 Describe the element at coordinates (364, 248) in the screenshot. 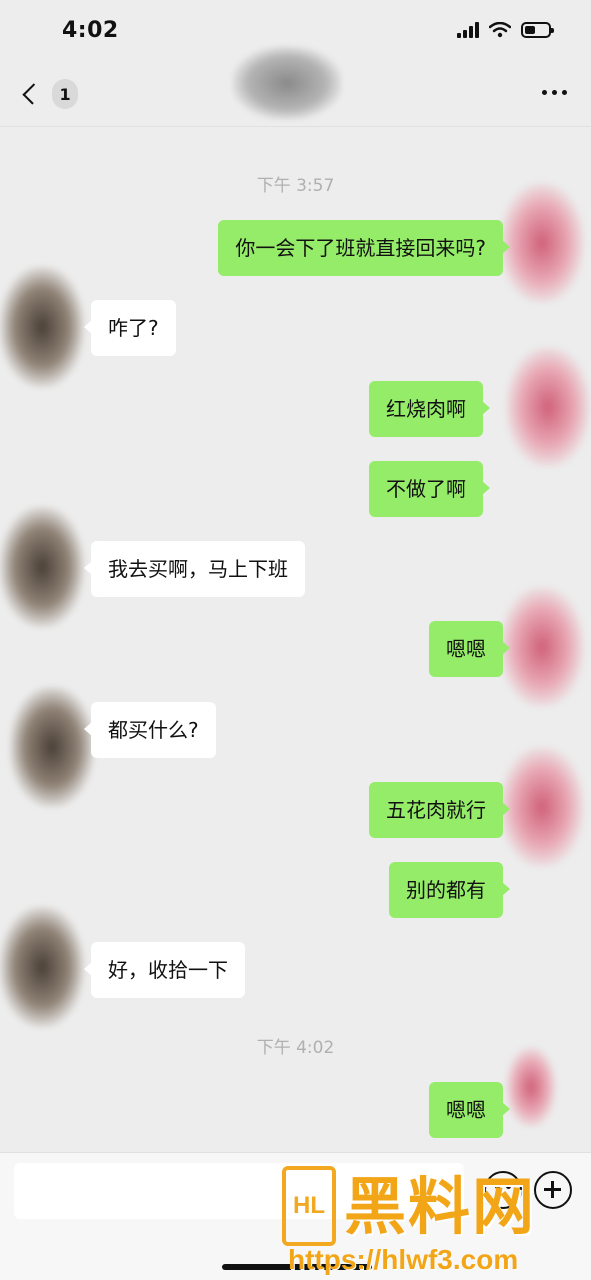

I see `message-bubble-outgoing: 你一会下了班就直接回来吗?` at that location.